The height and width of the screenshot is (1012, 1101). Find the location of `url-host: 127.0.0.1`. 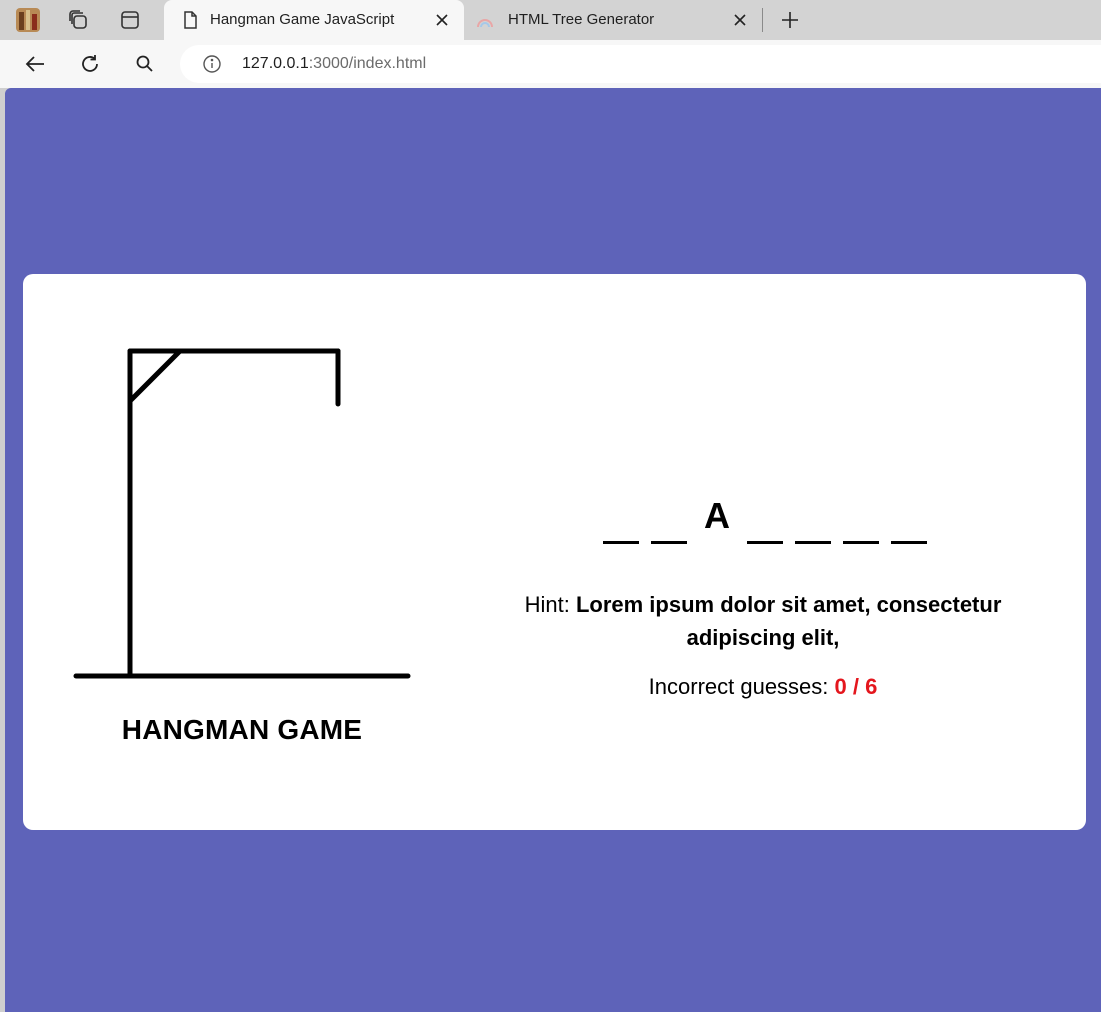

url-host: 127.0.0.1 is located at coordinates (275, 63).